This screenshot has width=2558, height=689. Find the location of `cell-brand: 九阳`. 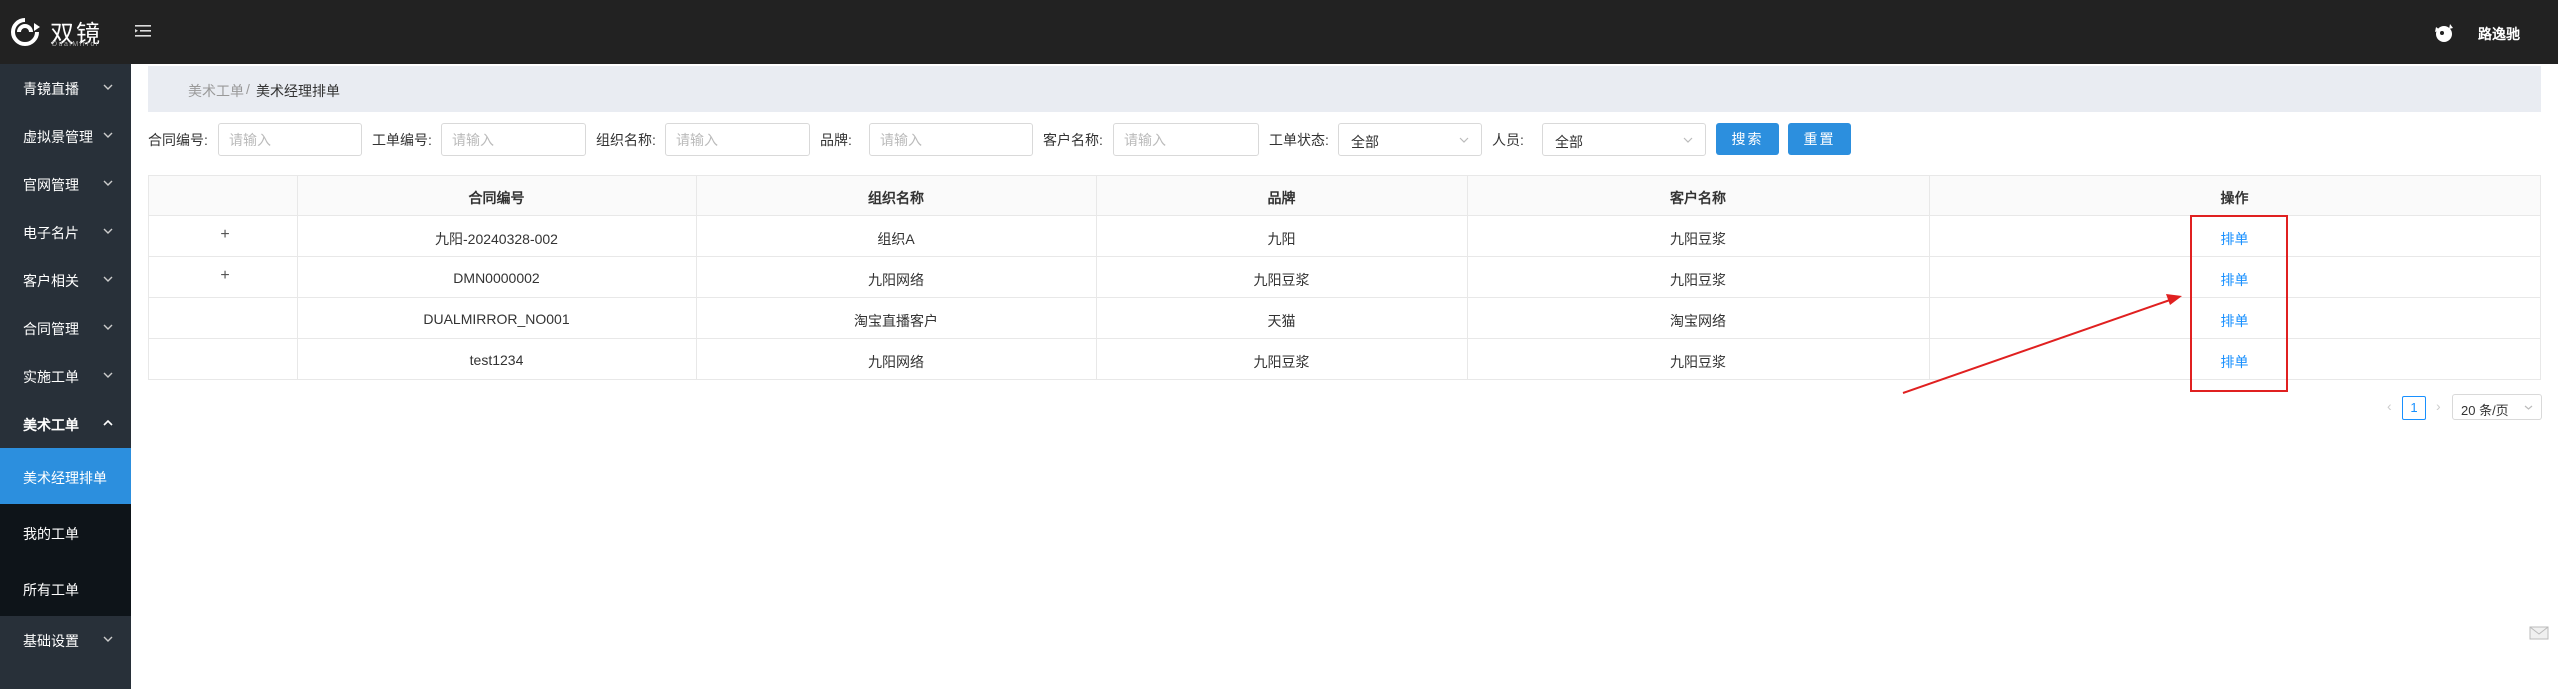

cell-brand: 九阳 is located at coordinates (1281, 239).